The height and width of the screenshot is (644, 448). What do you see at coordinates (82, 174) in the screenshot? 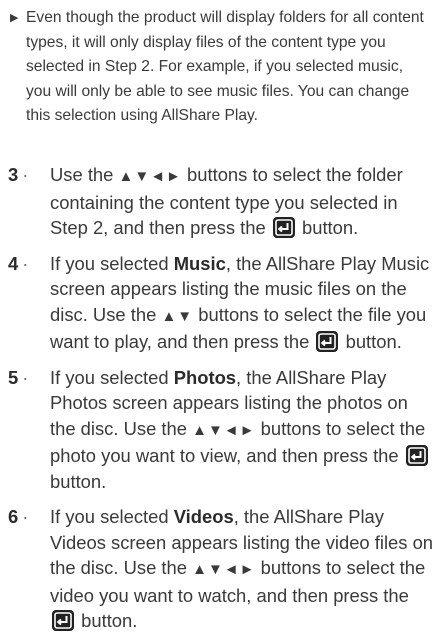
I see `step-text-part: Use the` at bounding box center [82, 174].